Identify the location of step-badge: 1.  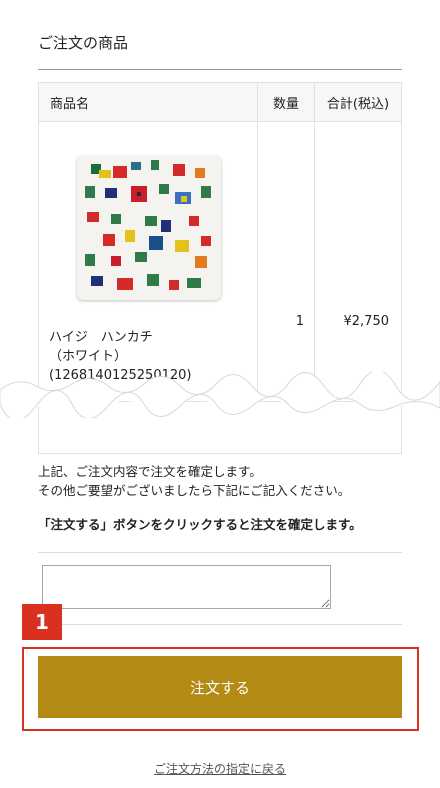
(42, 622).